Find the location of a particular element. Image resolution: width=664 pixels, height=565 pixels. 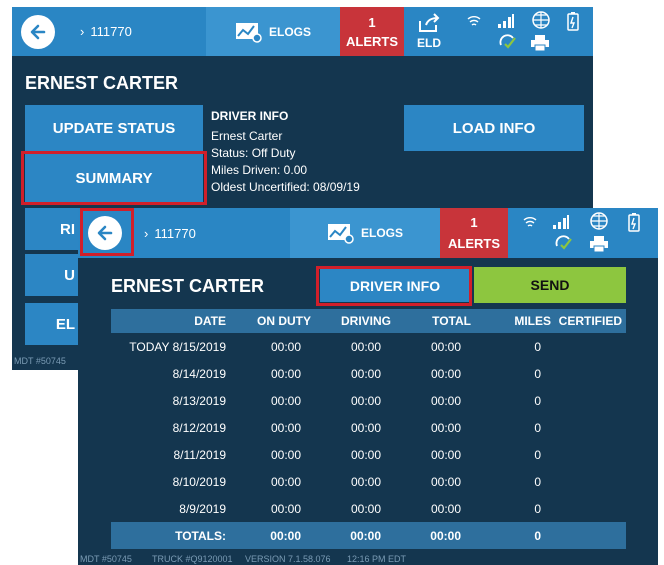

driver-info-line: Miles Driven: 0.00 is located at coordinates (259, 170).